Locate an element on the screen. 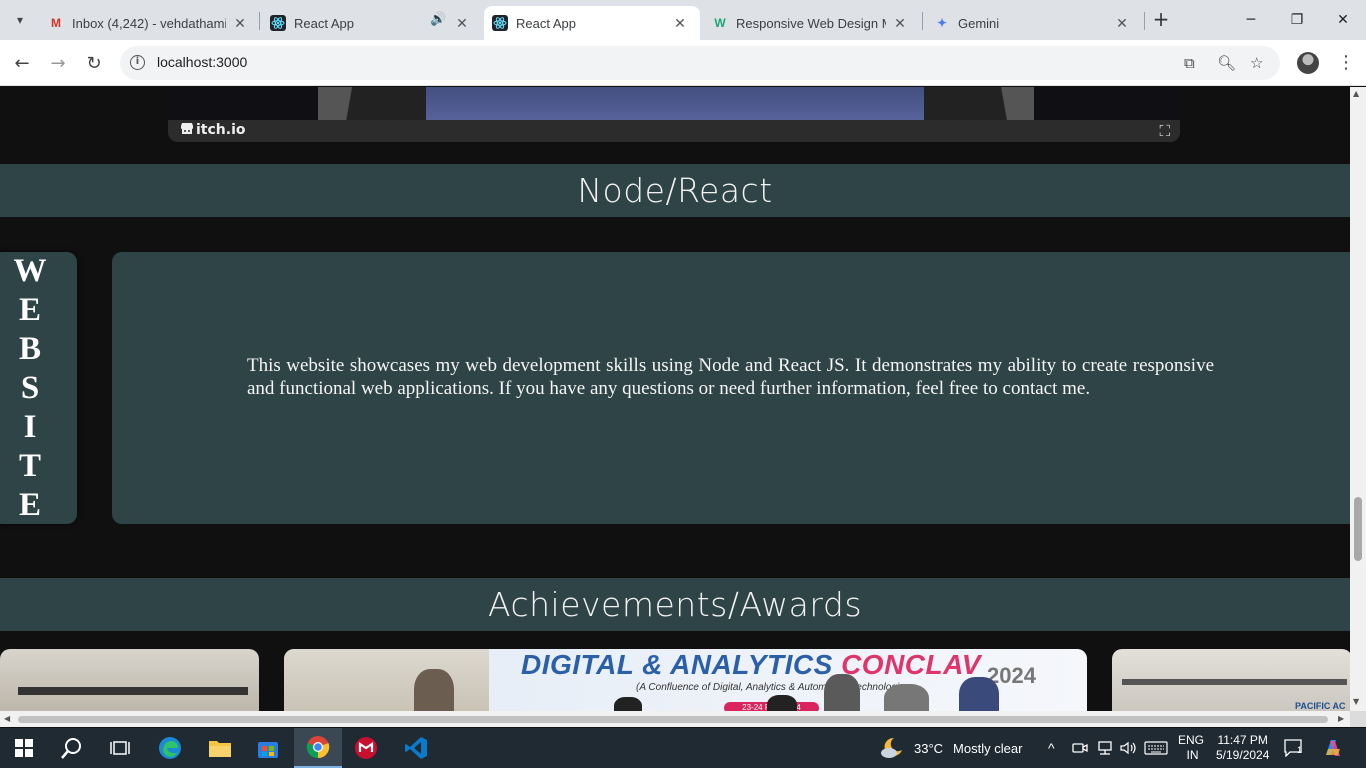 This screenshot has height=768, width=1366. section-title: Achievements/Awards is located at coordinates (675, 604).